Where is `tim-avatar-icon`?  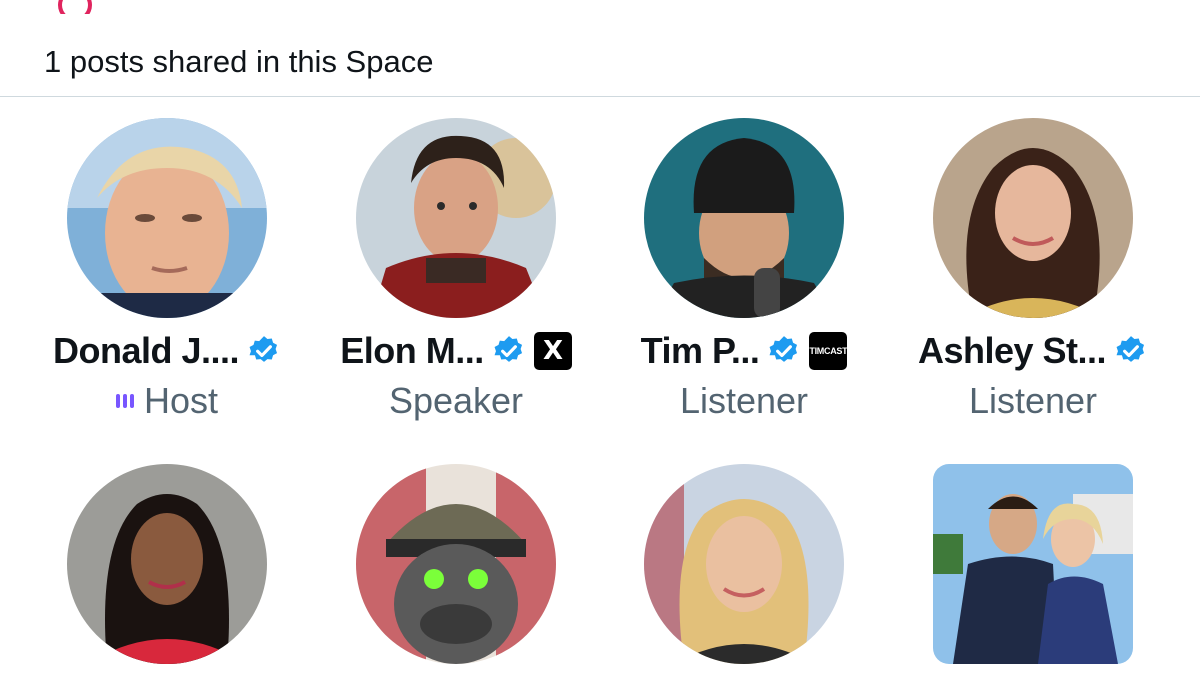 tim-avatar-icon is located at coordinates (744, 218).